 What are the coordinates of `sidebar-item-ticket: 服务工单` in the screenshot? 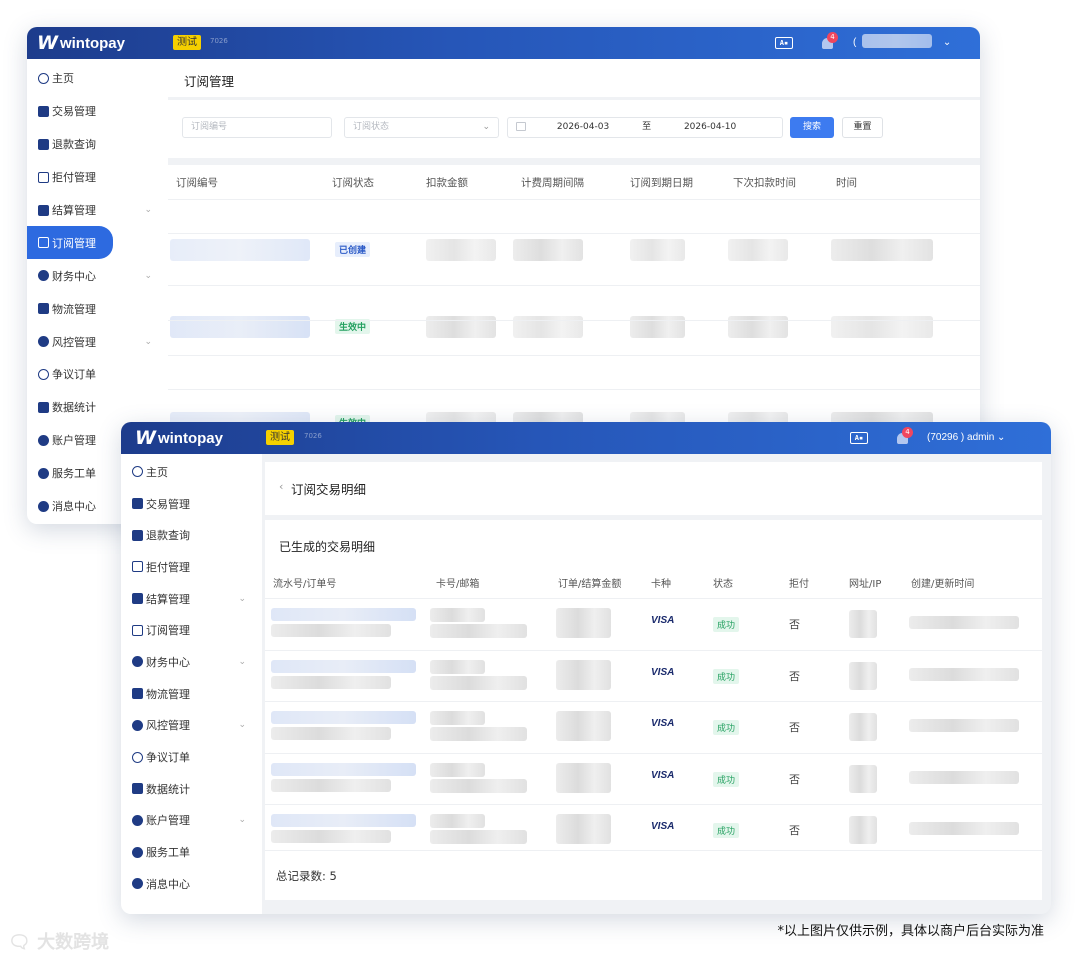 It's located at (191, 852).